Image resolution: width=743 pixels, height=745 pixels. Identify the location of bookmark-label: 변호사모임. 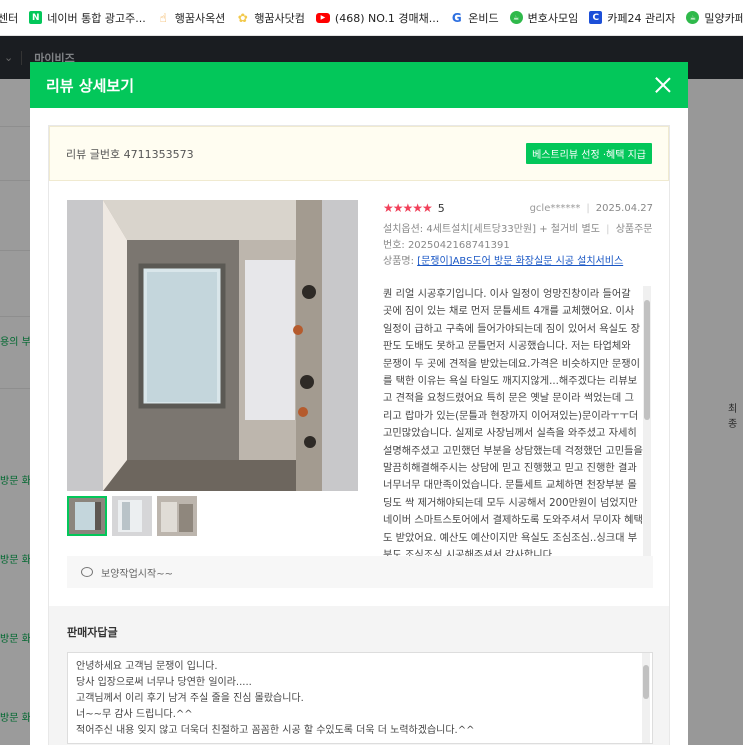
(553, 18).